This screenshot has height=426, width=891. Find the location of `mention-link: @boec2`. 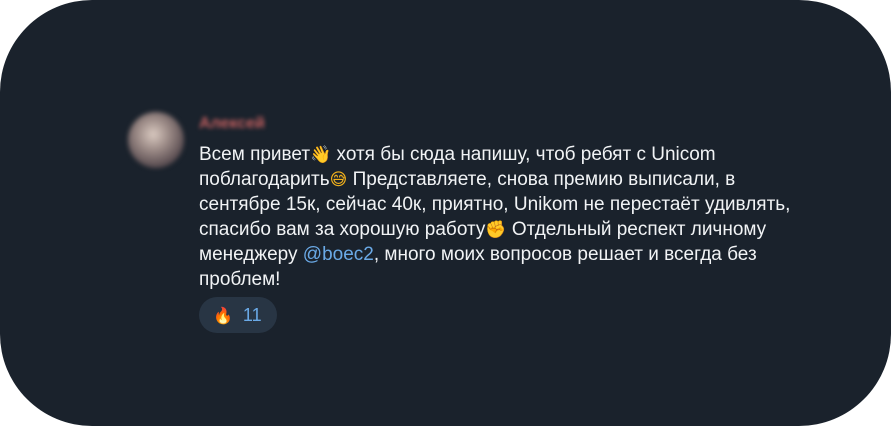

mention-link: @boec2 is located at coordinates (338, 254).